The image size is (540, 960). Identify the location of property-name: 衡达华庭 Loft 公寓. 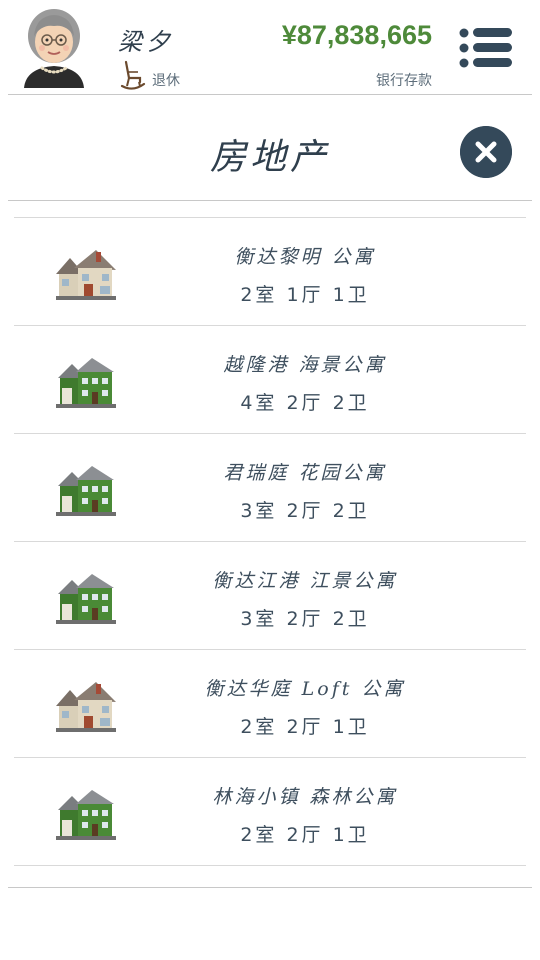
(305, 689).